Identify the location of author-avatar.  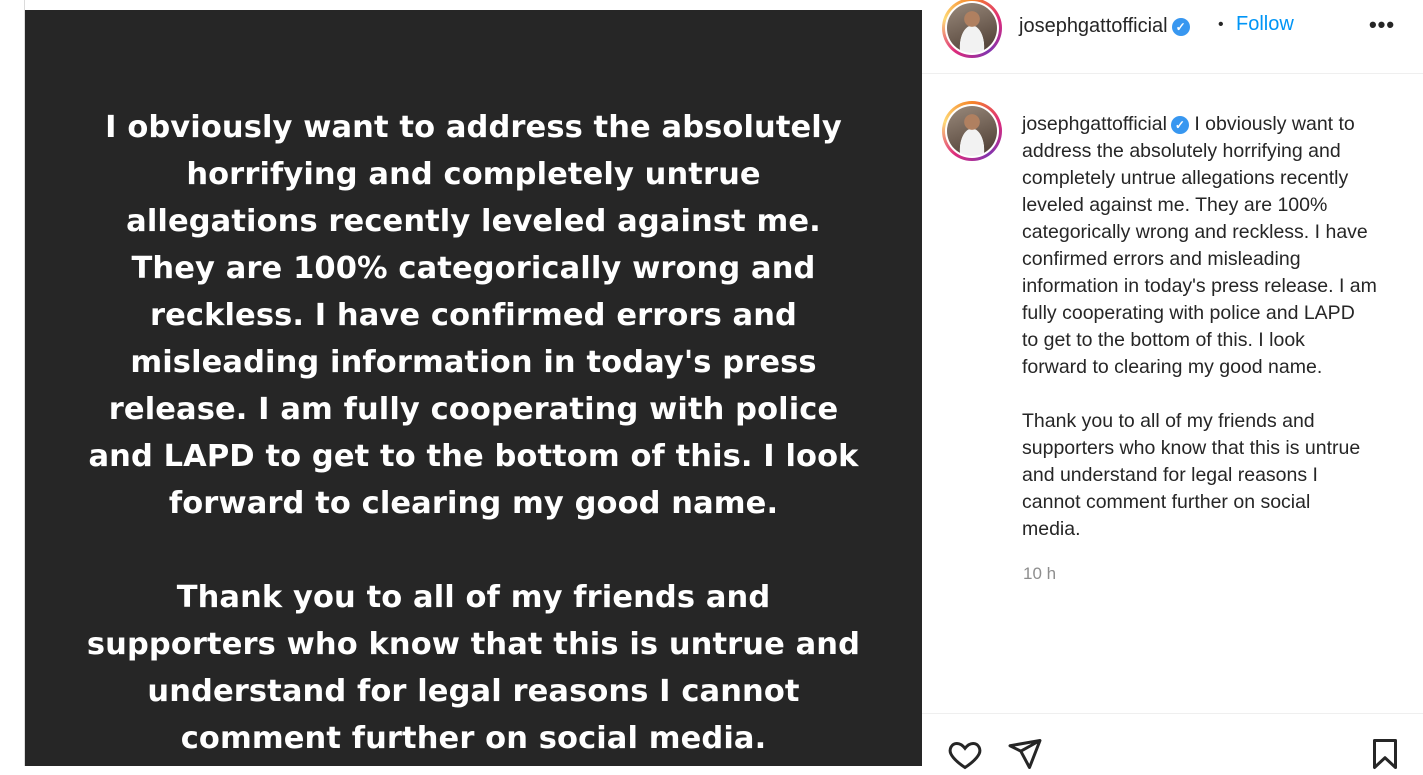
(972, 29).